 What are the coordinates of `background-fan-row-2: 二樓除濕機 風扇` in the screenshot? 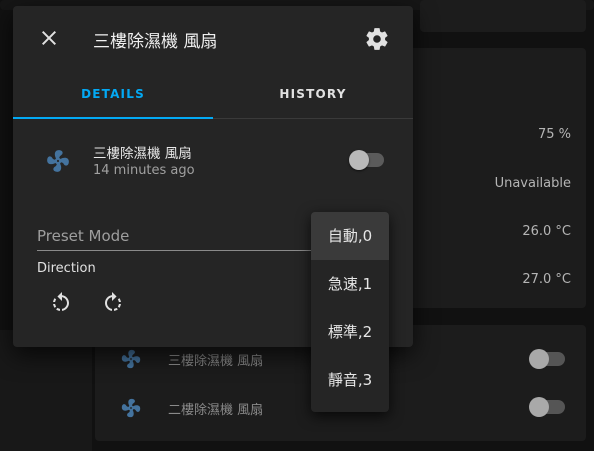 It's located at (191, 408).